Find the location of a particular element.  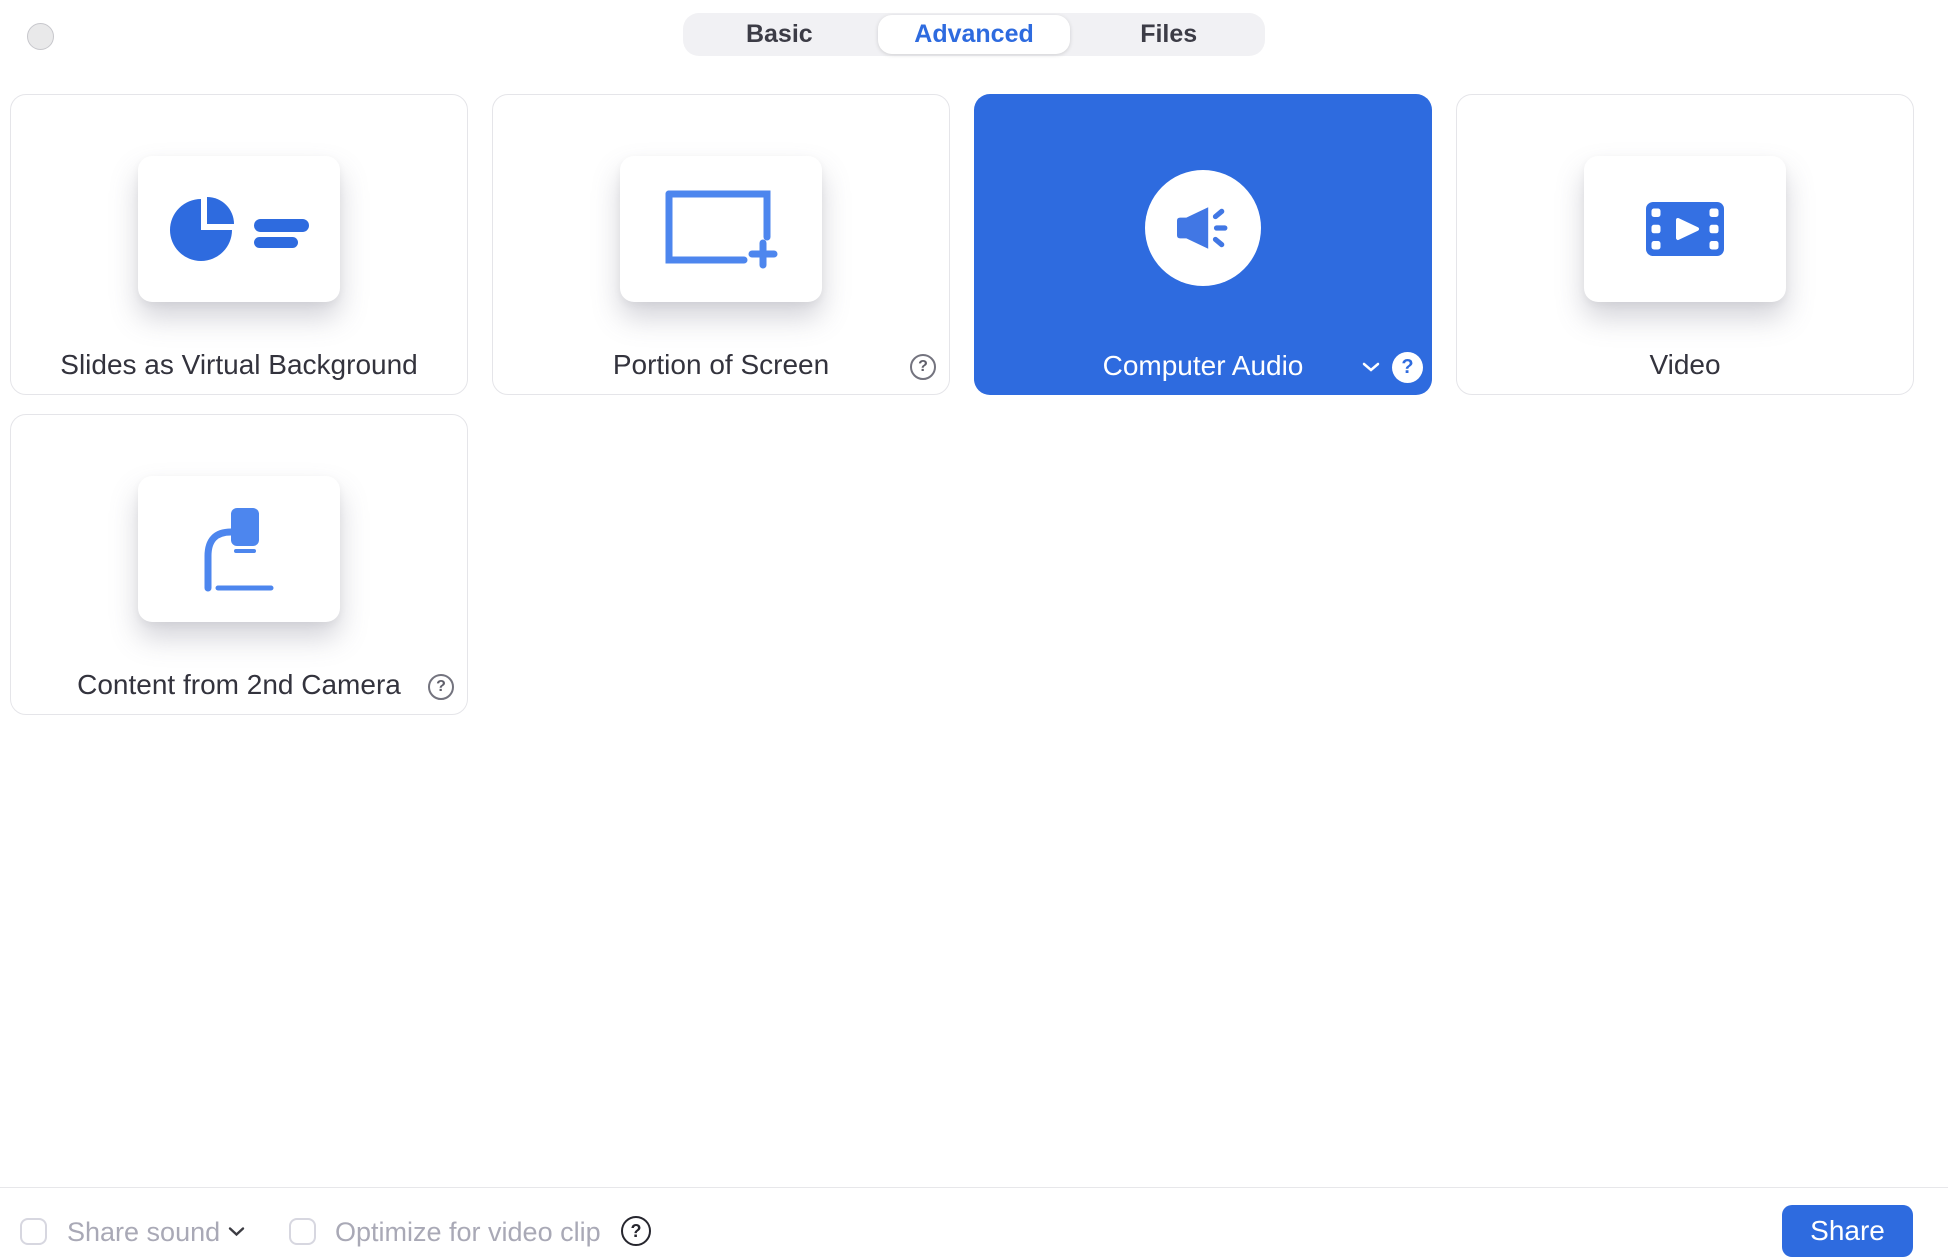

card-label: Portion of Screen is located at coordinates (721, 364).